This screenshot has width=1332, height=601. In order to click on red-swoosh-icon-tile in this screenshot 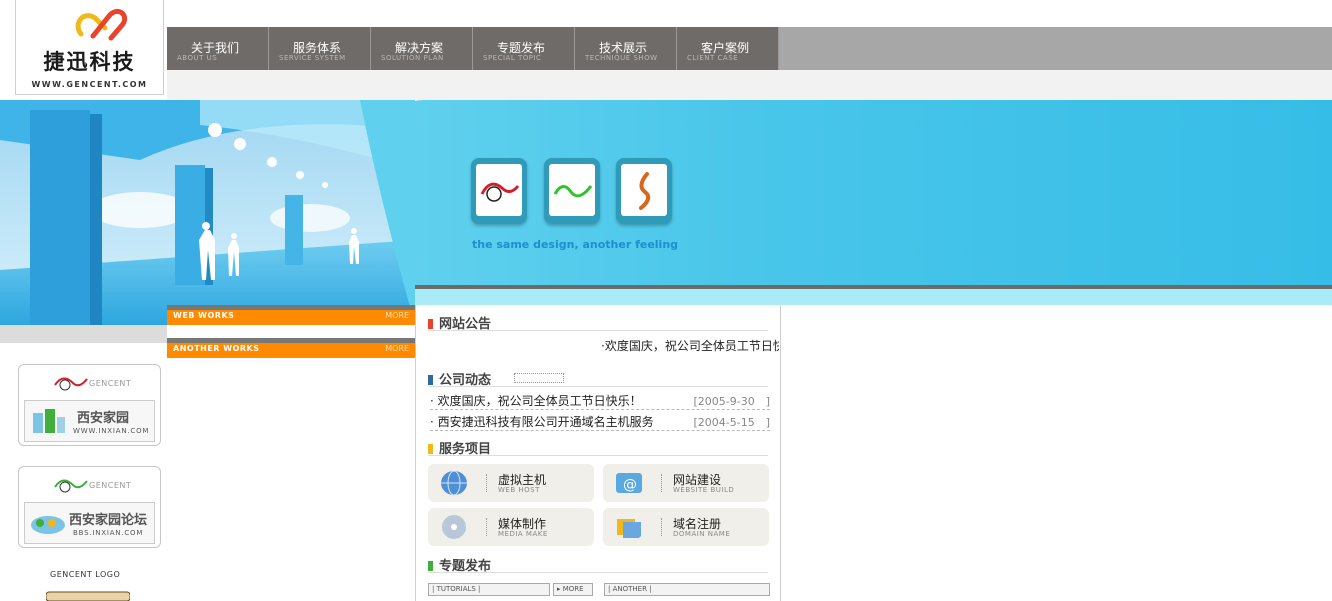, I will do `click(499, 191)`.